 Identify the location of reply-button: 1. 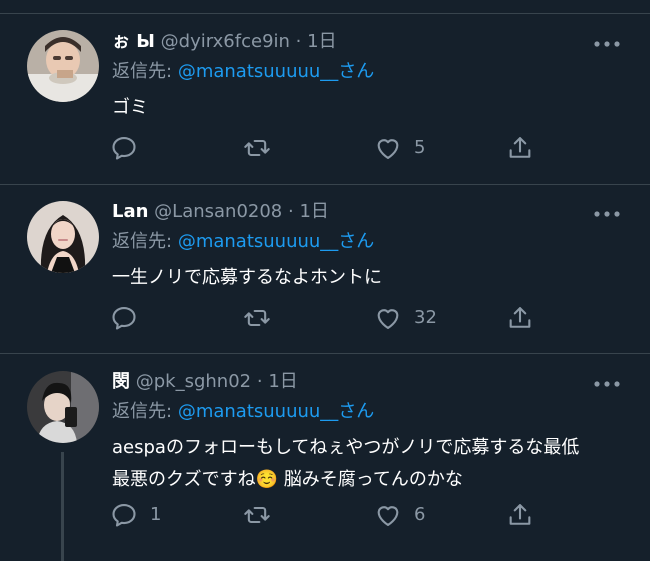
(135, 515).